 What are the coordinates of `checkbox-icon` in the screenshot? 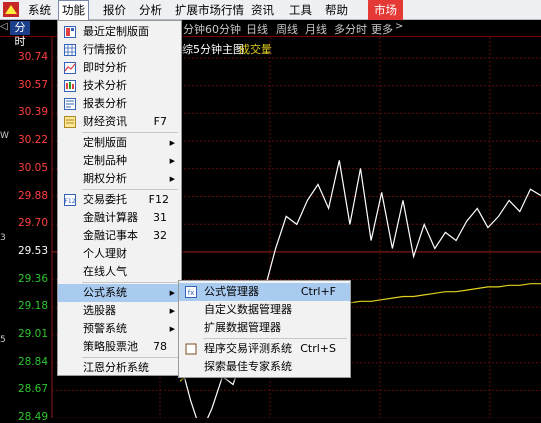 It's located at (191, 349).